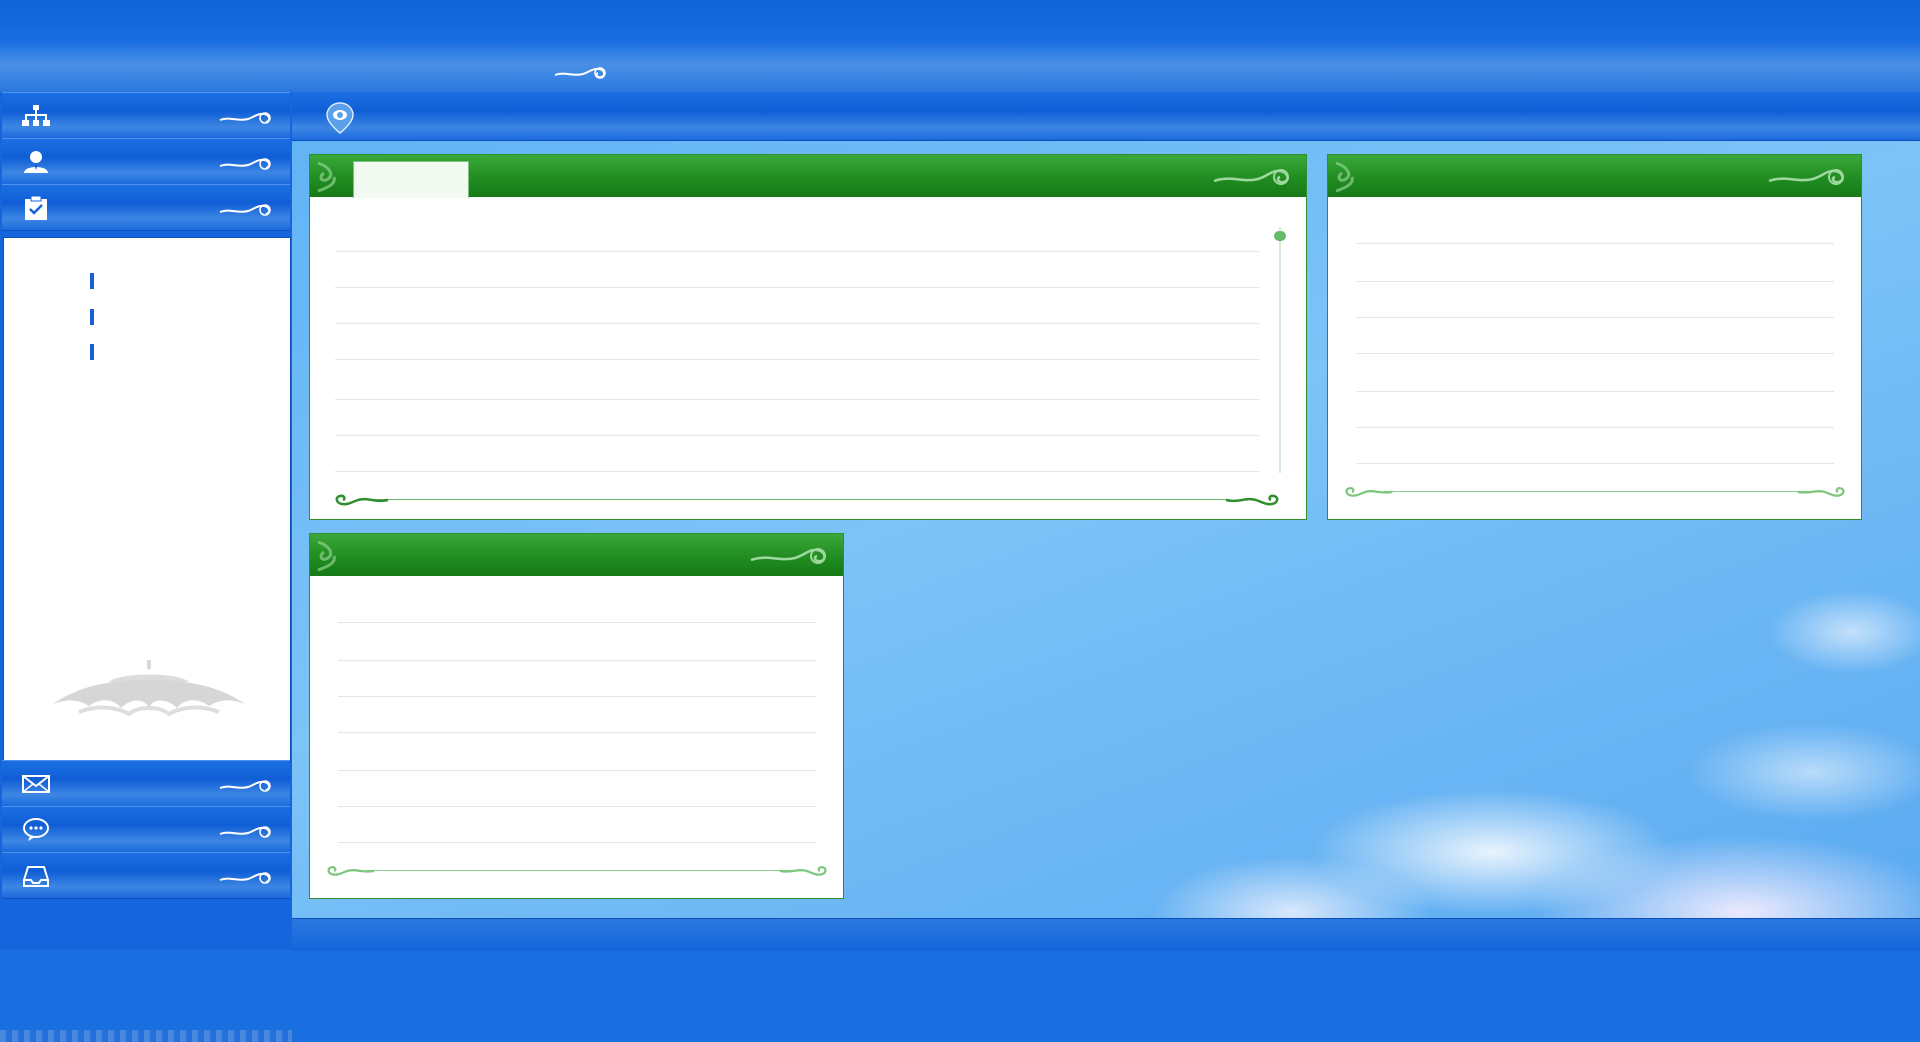 The height and width of the screenshot is (1042, 1920). Describe the element at coordinates (36, 784) in the screenshot. I see `mail-icon` at that location.